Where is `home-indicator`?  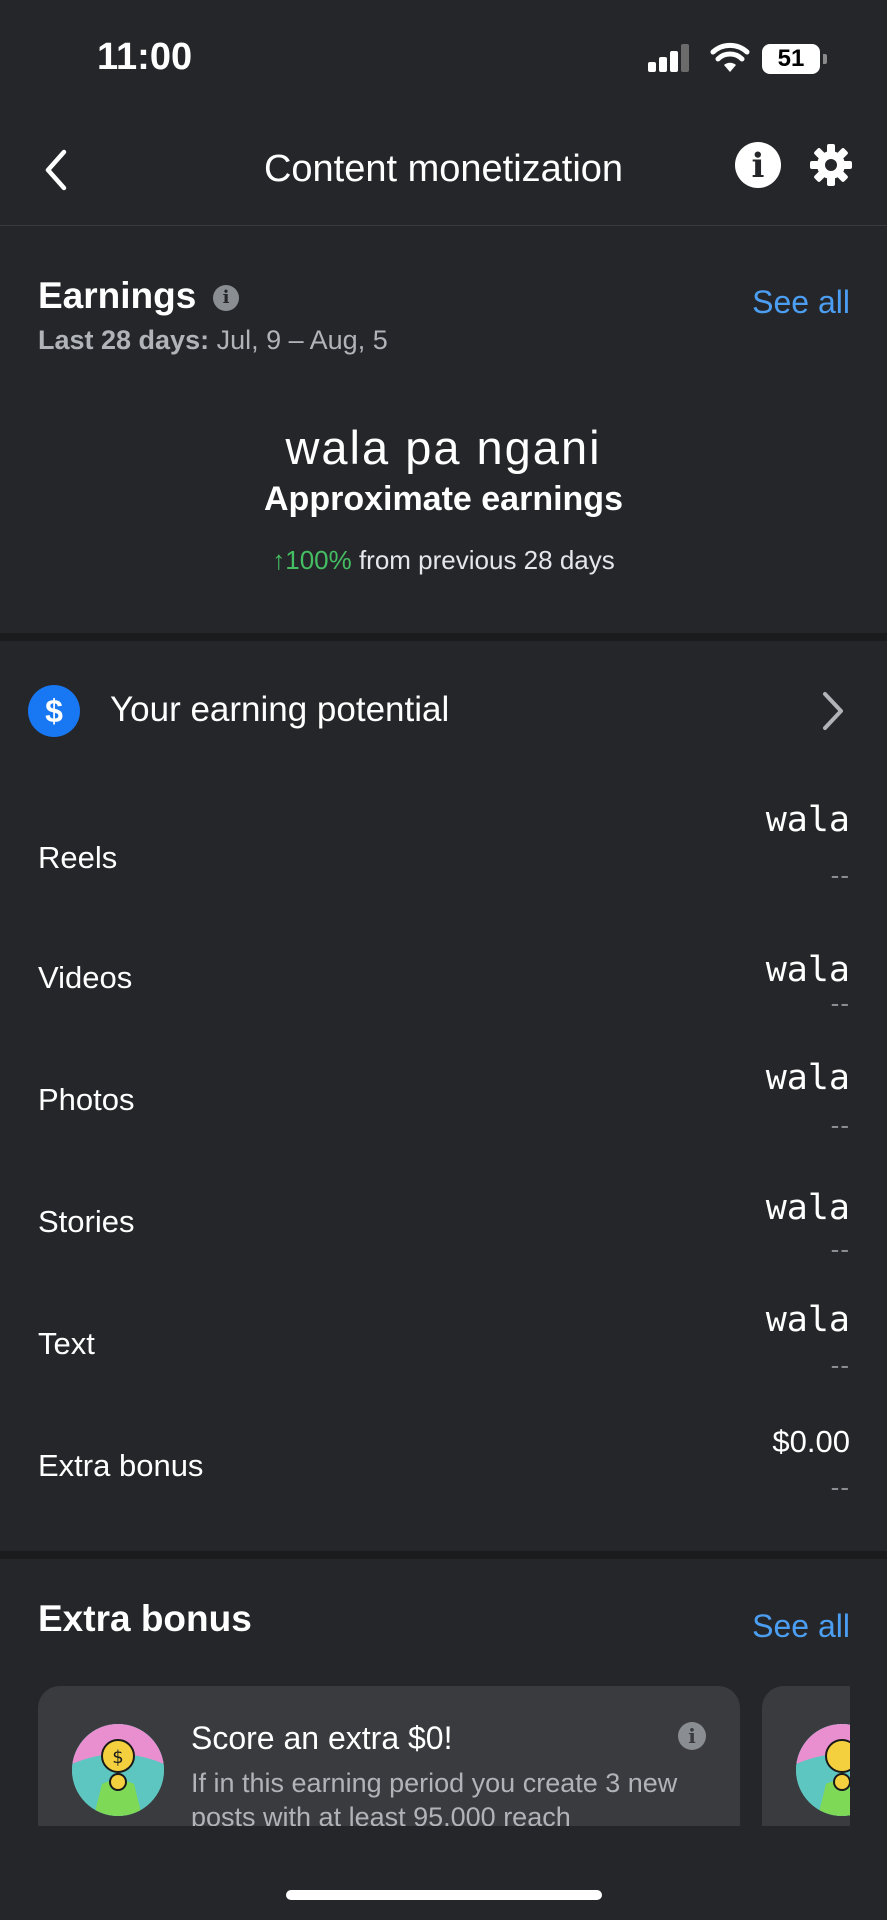
home-indicator is located at coordinates (444, 1895).